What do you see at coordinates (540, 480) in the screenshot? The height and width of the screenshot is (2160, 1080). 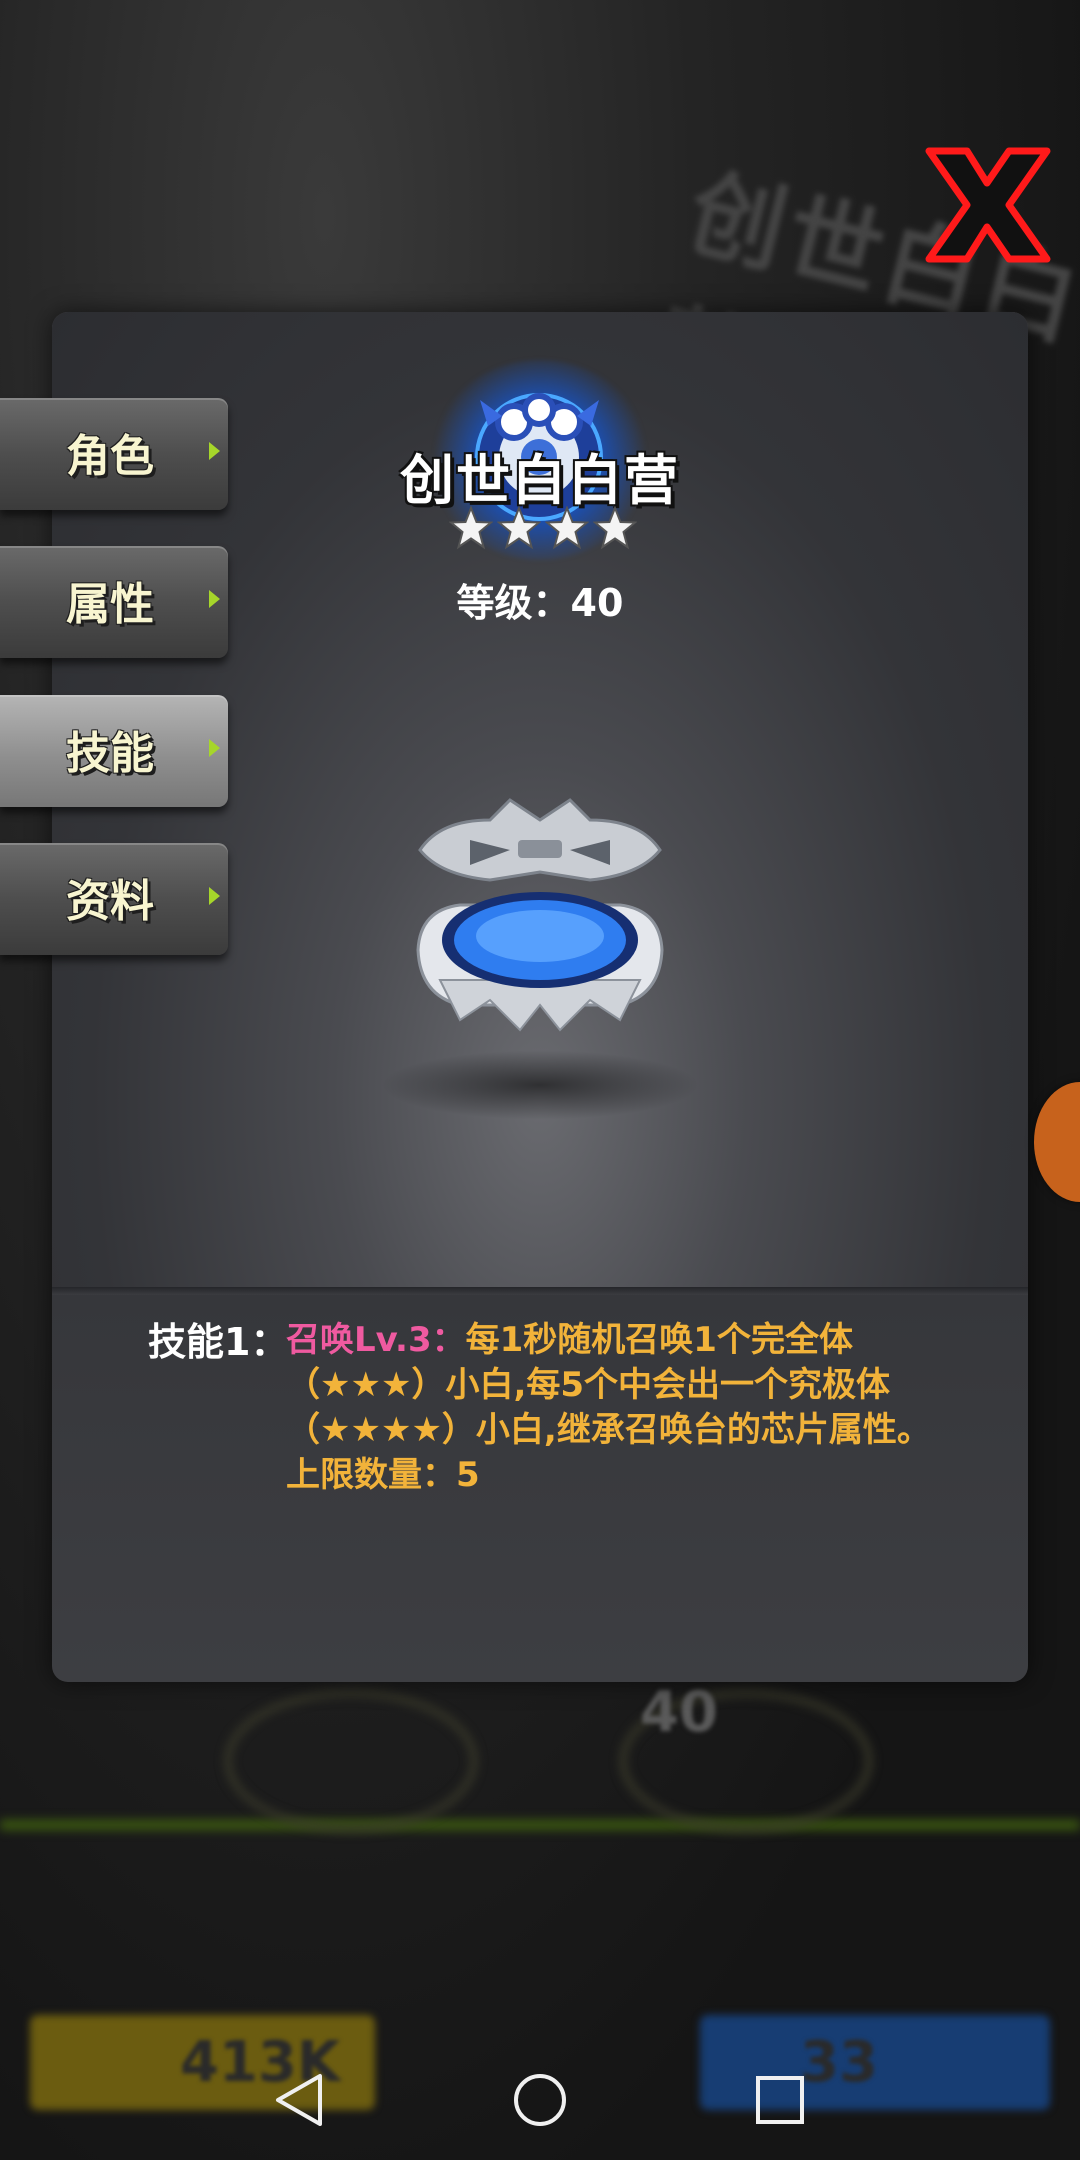 I see `unit-title: 创世白白营` at bounding box center [540, 480].